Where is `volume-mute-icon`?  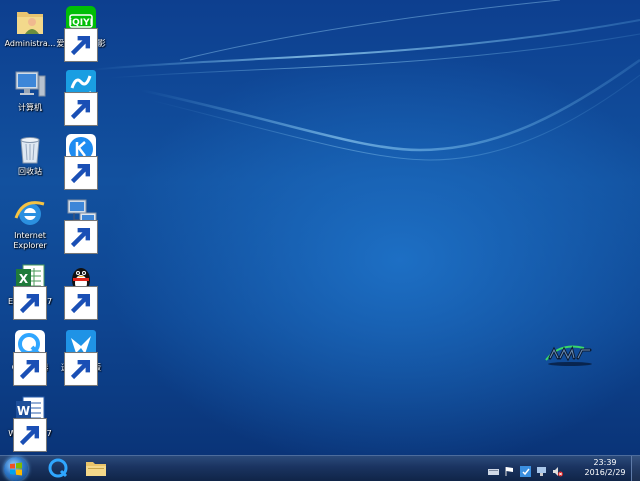 volume-mute-icon is located at coordinates (557, 469).